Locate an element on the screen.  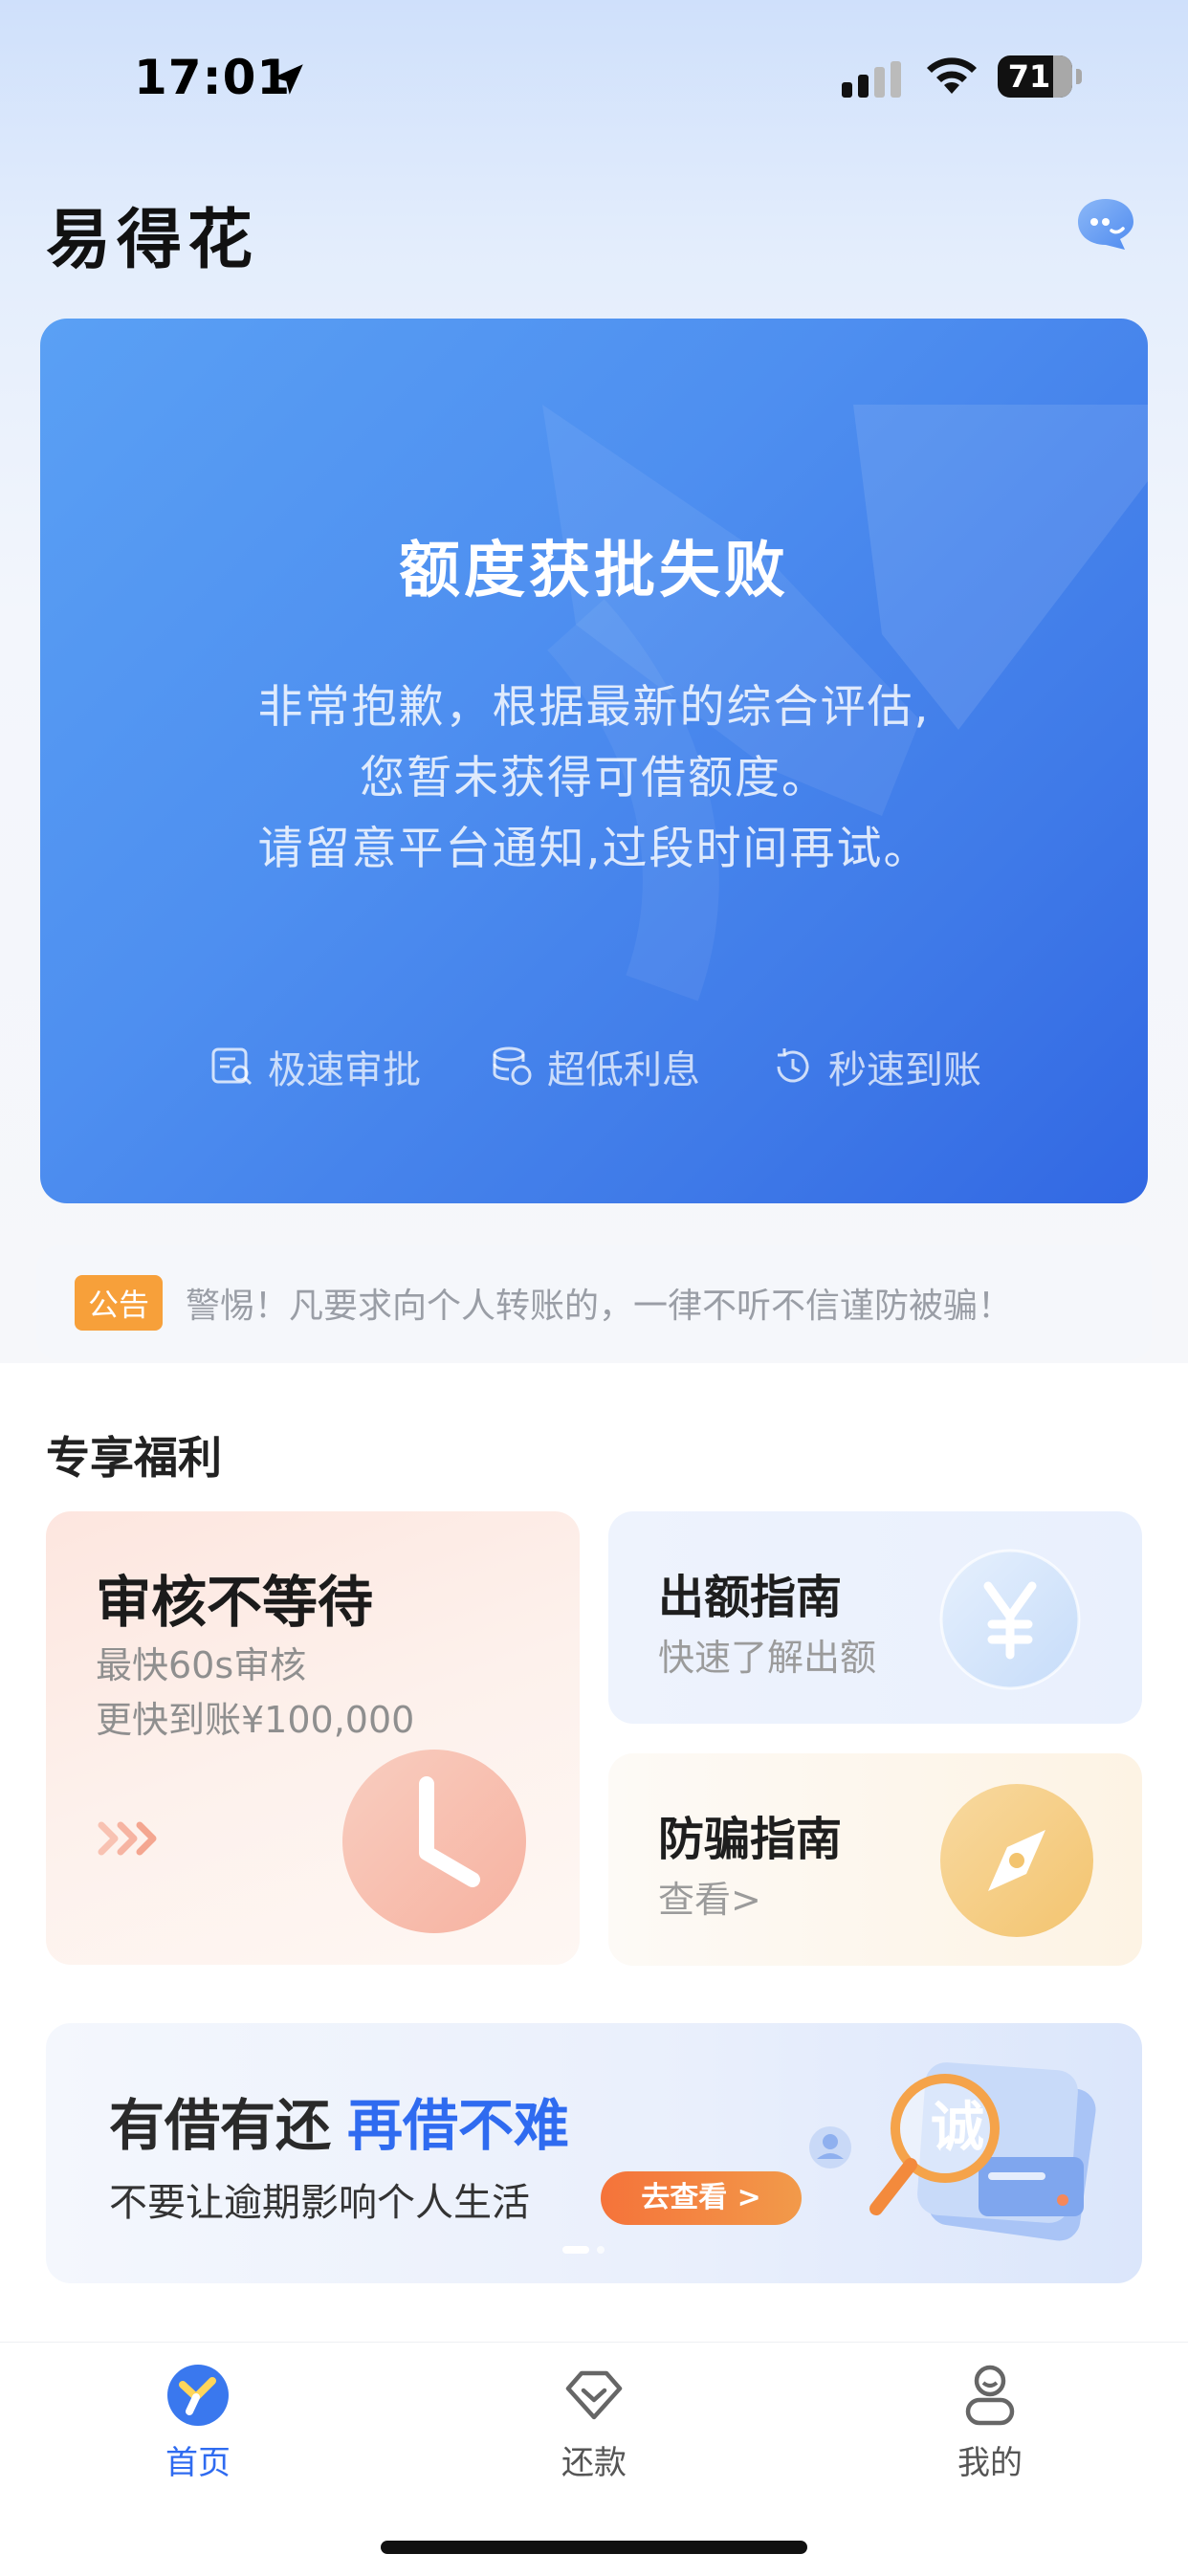
notice-badge: 公告 is located at coordinates (119, 1303).